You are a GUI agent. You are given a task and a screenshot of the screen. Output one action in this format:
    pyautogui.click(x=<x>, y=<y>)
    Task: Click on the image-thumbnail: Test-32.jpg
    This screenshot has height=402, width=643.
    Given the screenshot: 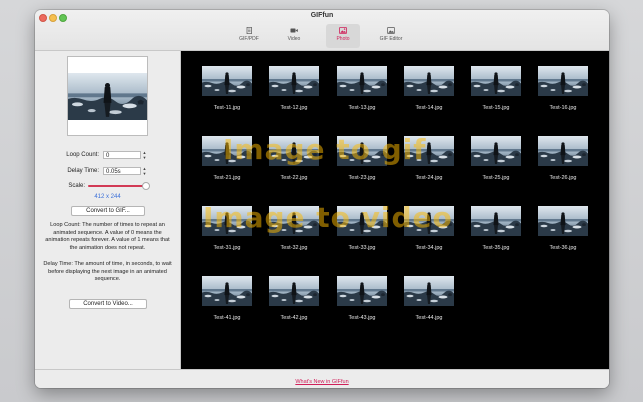 What is the action you would take?
    pyautogui.click(x=294, y=228)
    